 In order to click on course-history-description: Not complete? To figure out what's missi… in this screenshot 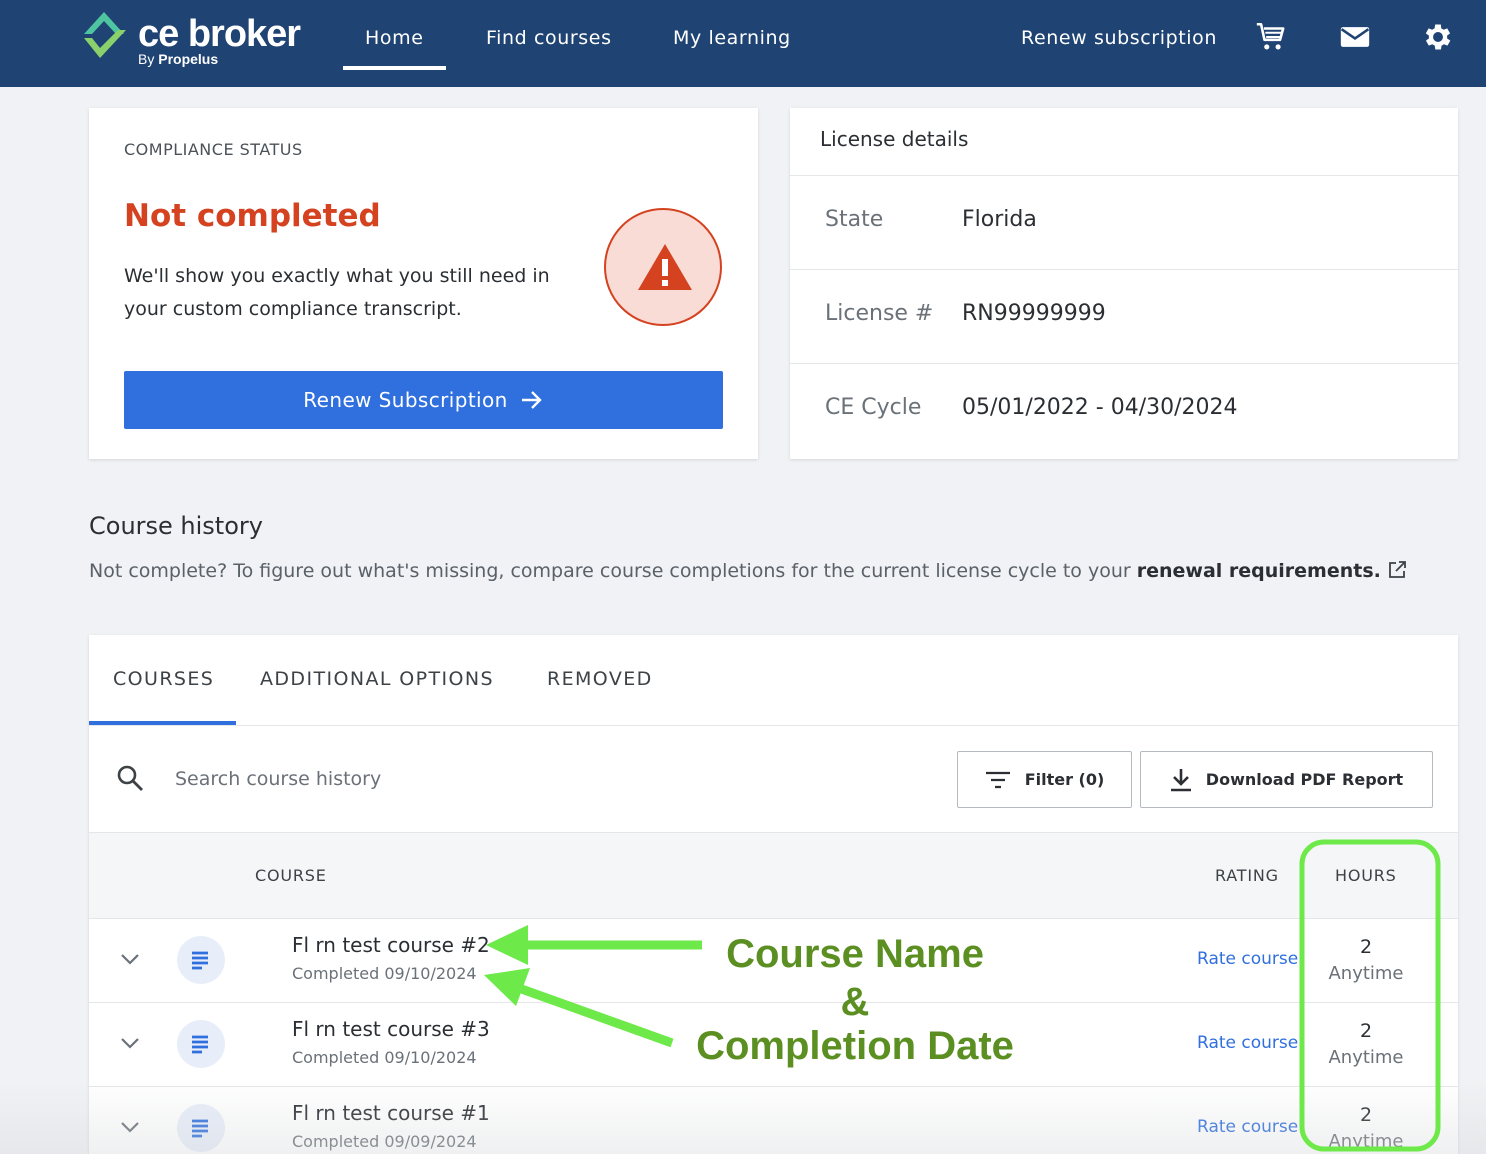, I will do `click(759, 571)`.